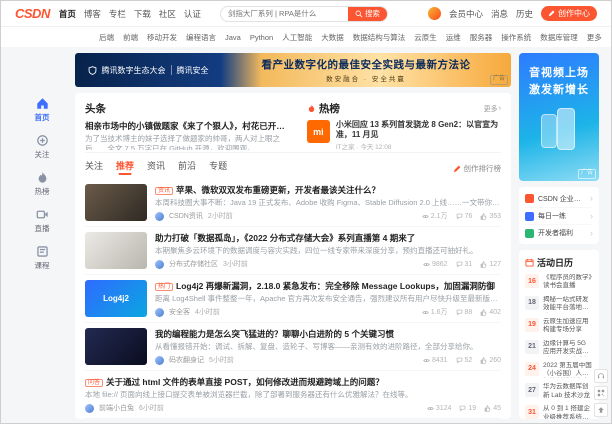  What do you see at coordinates (559, 37) in the screenshot?
I see `category-item: 数据库管理` at bounding box center [559, 37].